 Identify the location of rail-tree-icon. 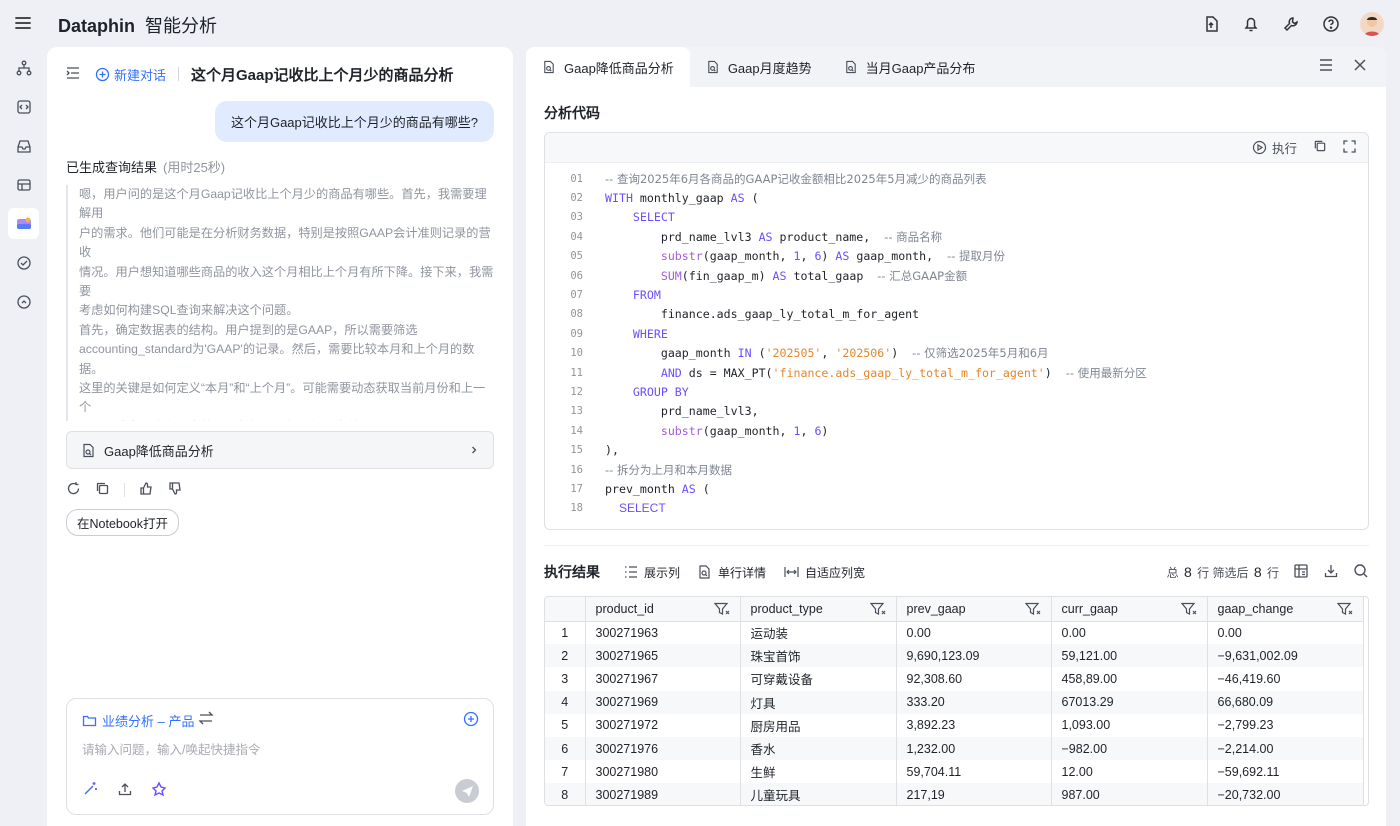
(23, 67).